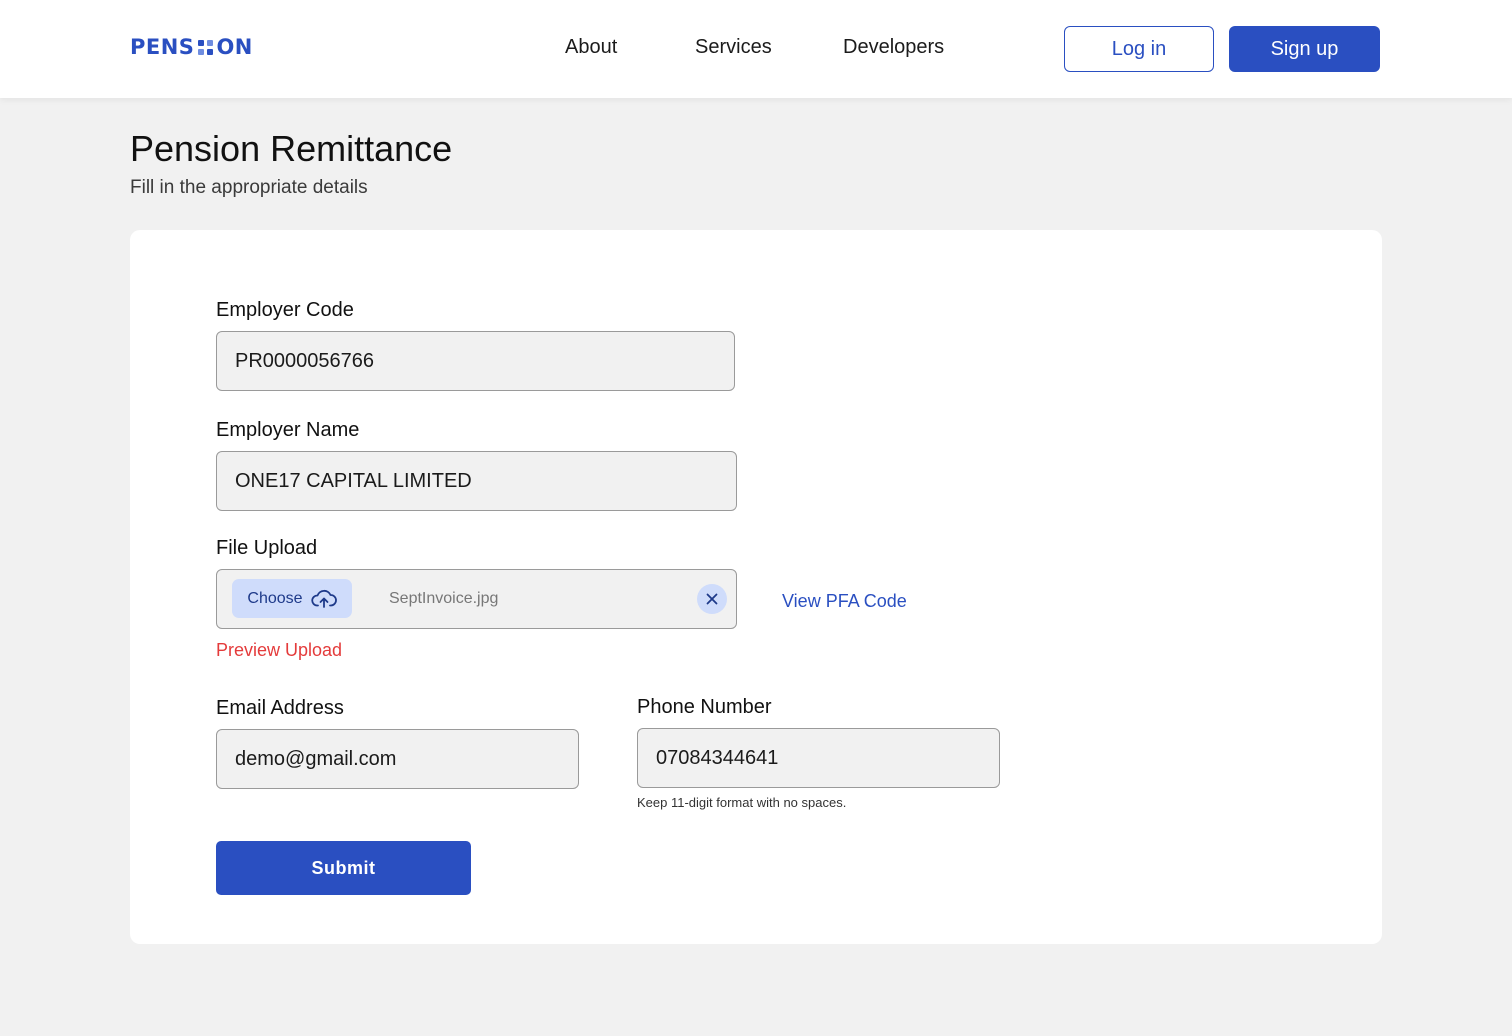  I want to click on phone-input, so click(818, 758).